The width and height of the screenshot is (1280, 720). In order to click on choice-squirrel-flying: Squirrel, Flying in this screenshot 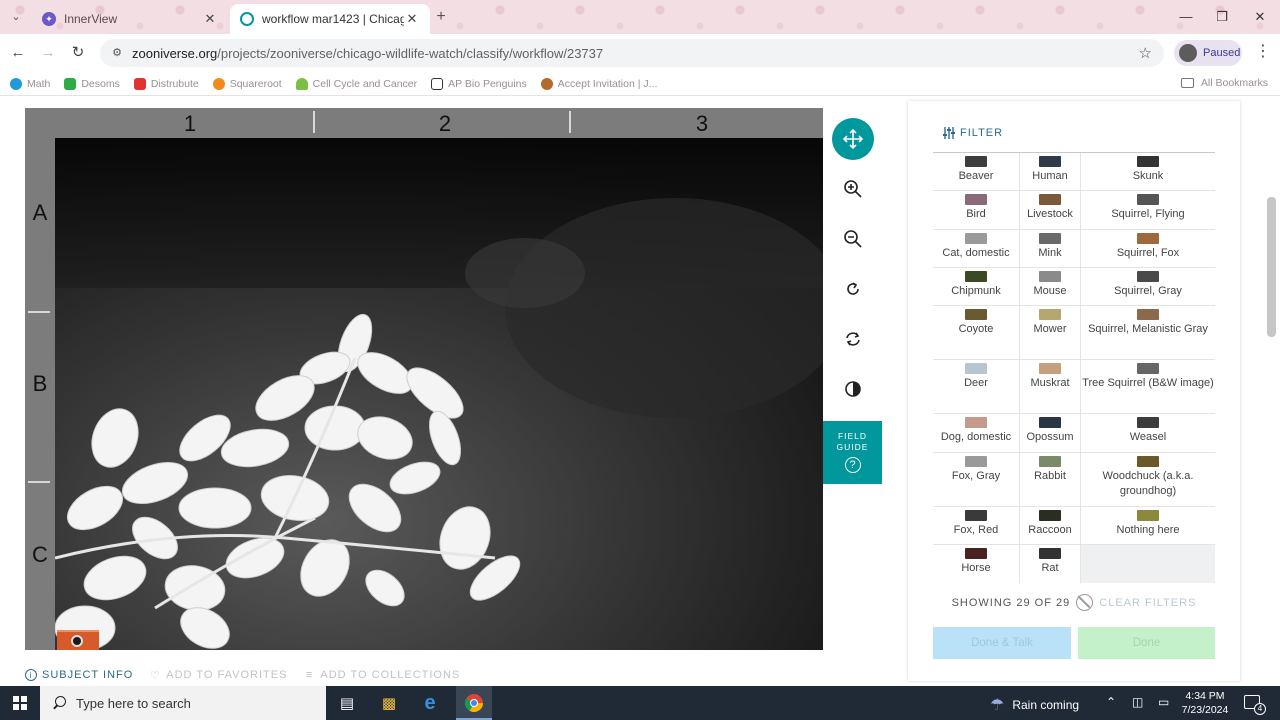, I will do `click(1147, 210)`.